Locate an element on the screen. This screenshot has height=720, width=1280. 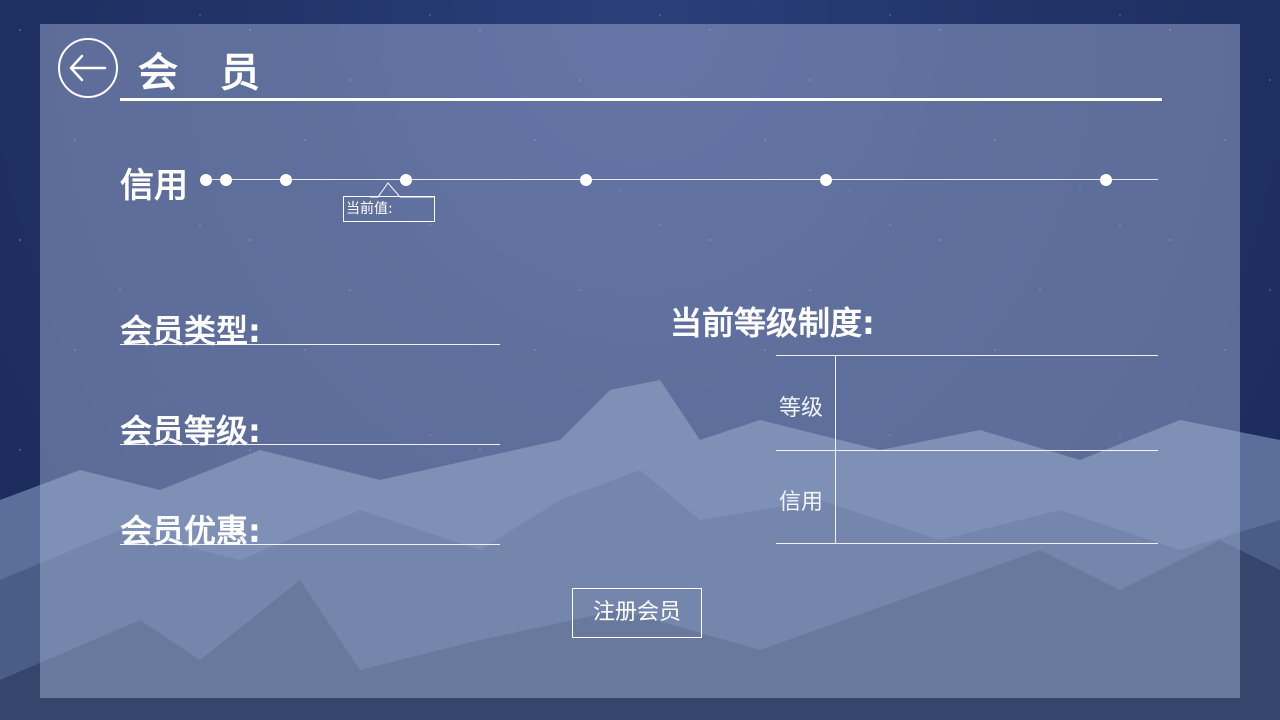
member-benefit-label: 会员优惠: is located at coordinates (190, 531).